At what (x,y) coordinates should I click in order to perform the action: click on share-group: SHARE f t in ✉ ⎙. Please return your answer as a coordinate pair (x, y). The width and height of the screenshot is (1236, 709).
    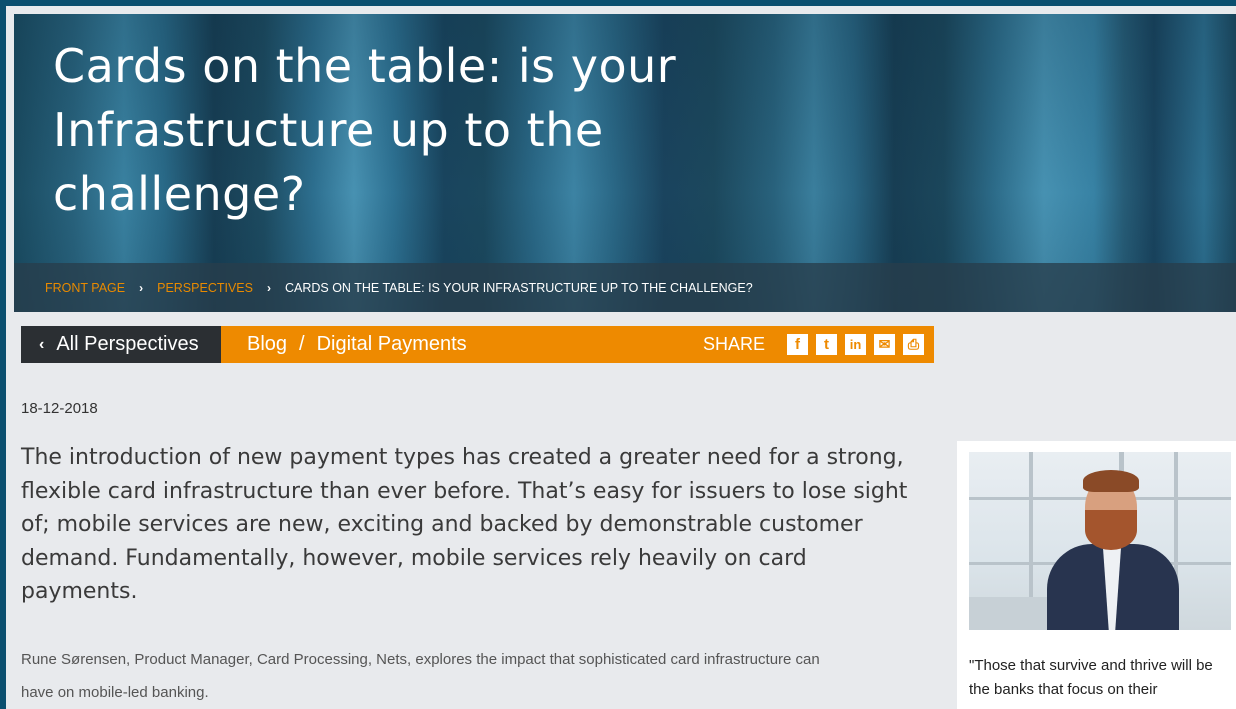
    Looking at the image, I should click on (813, 344).